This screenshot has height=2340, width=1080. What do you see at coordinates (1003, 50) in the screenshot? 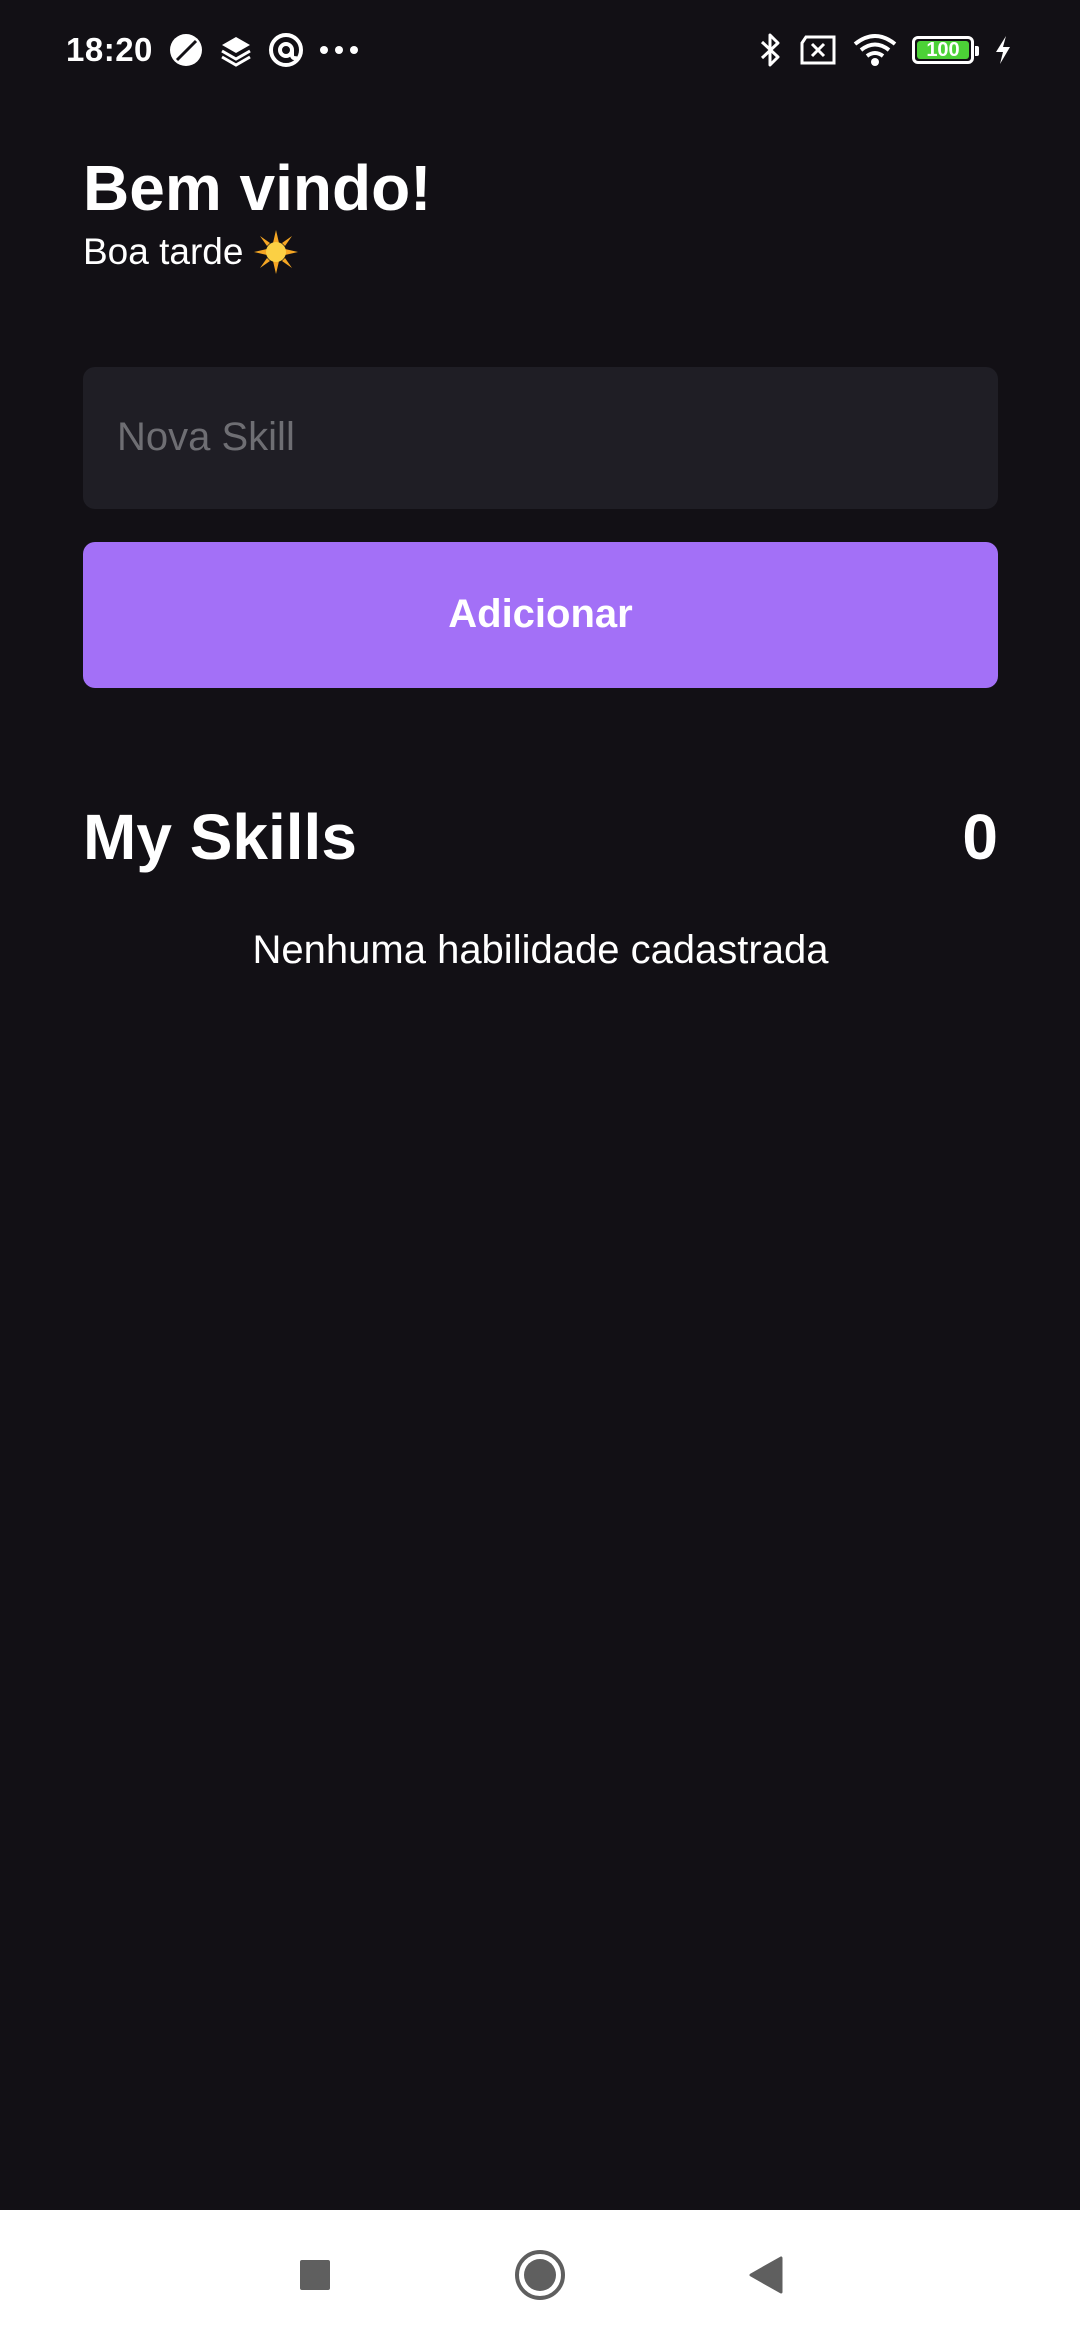
I see `charging-icon` at bounding box center [1003, 50].